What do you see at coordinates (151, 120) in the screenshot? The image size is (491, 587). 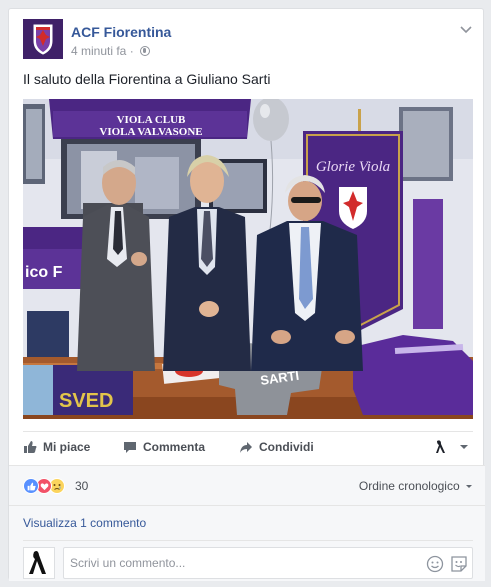 I see `banner-line1: VIOLA CLUB` at bounding box center [151, 120].